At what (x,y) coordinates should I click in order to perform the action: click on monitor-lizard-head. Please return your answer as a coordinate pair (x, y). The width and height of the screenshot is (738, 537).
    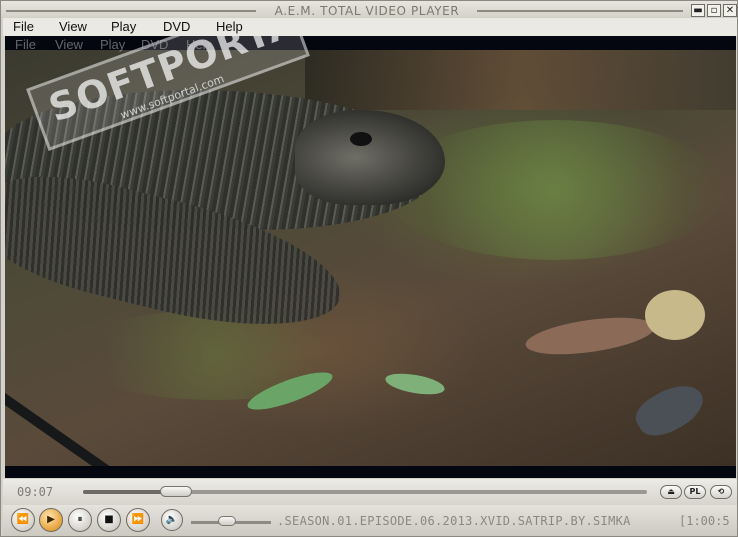
    Looking at the image, I should click on (370, 157).